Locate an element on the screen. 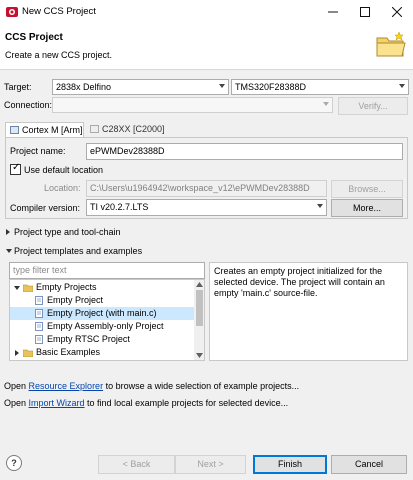 The width and height of the screenshot is (413, 480). tree-item-label: Empty Project is located at coordinates (75, 300).